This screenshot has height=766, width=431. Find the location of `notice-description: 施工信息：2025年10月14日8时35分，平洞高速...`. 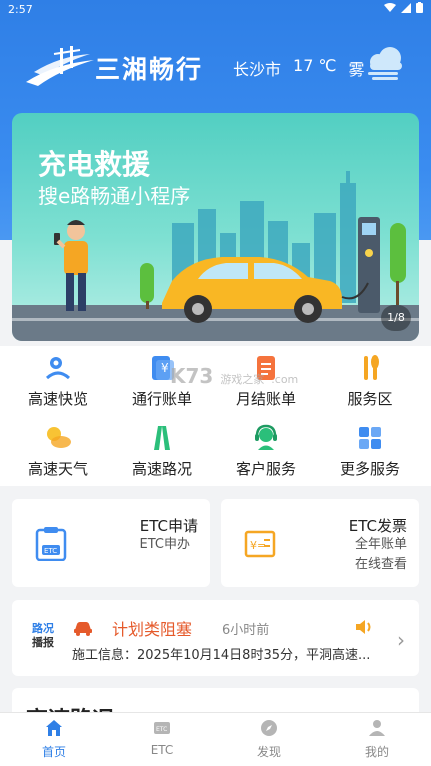

notice-description: 施工信息：2025年10月14日8时35分，平洞高速... is located at coordinates (221, 655).